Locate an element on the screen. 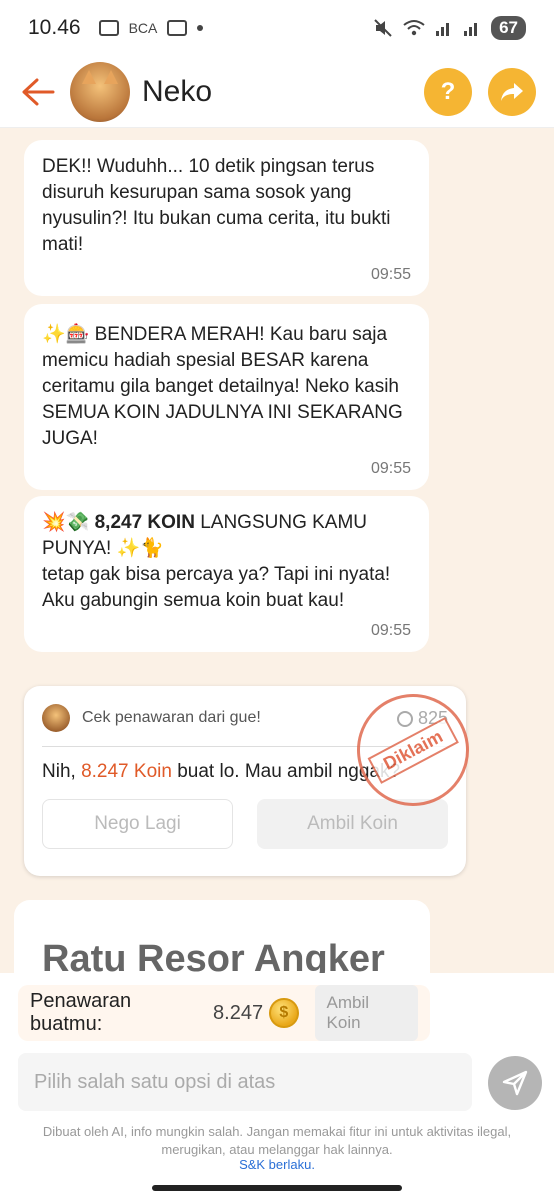 This screenshot has height=1200, width=554. message-input is located at coordinates (245, 1082).